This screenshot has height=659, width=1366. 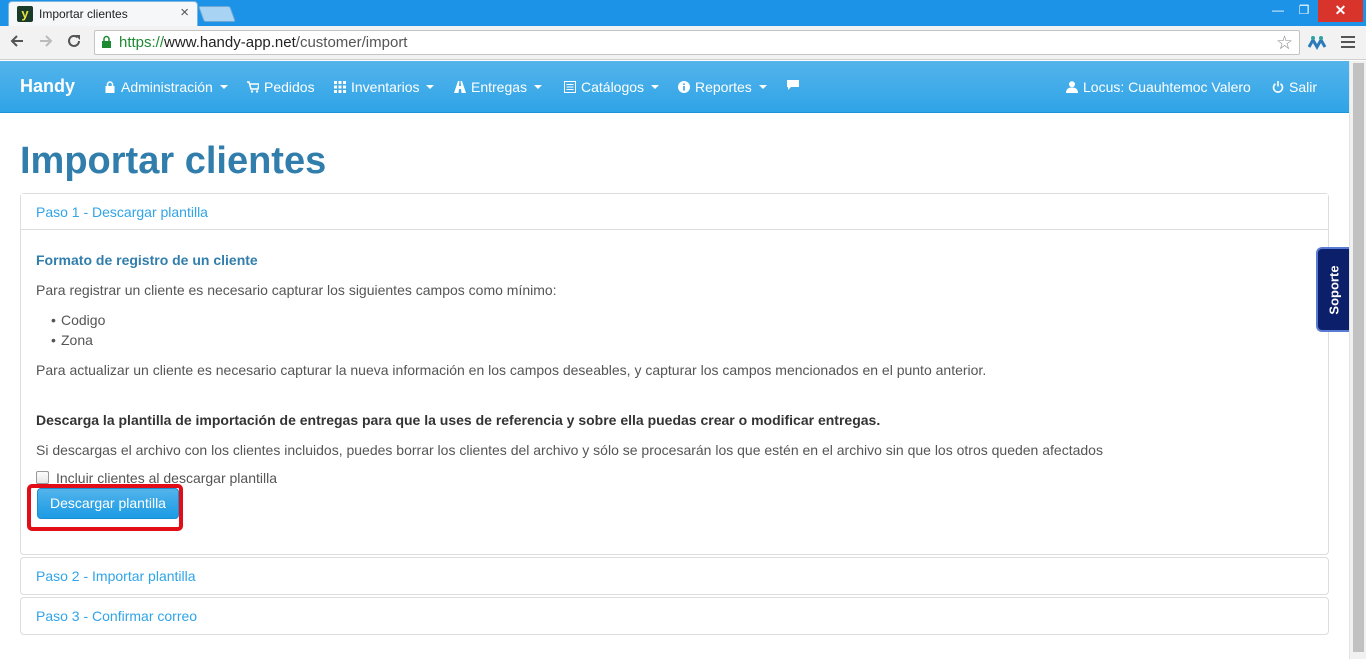 I want to click on new-tab-button, so click(x=217, y=14).